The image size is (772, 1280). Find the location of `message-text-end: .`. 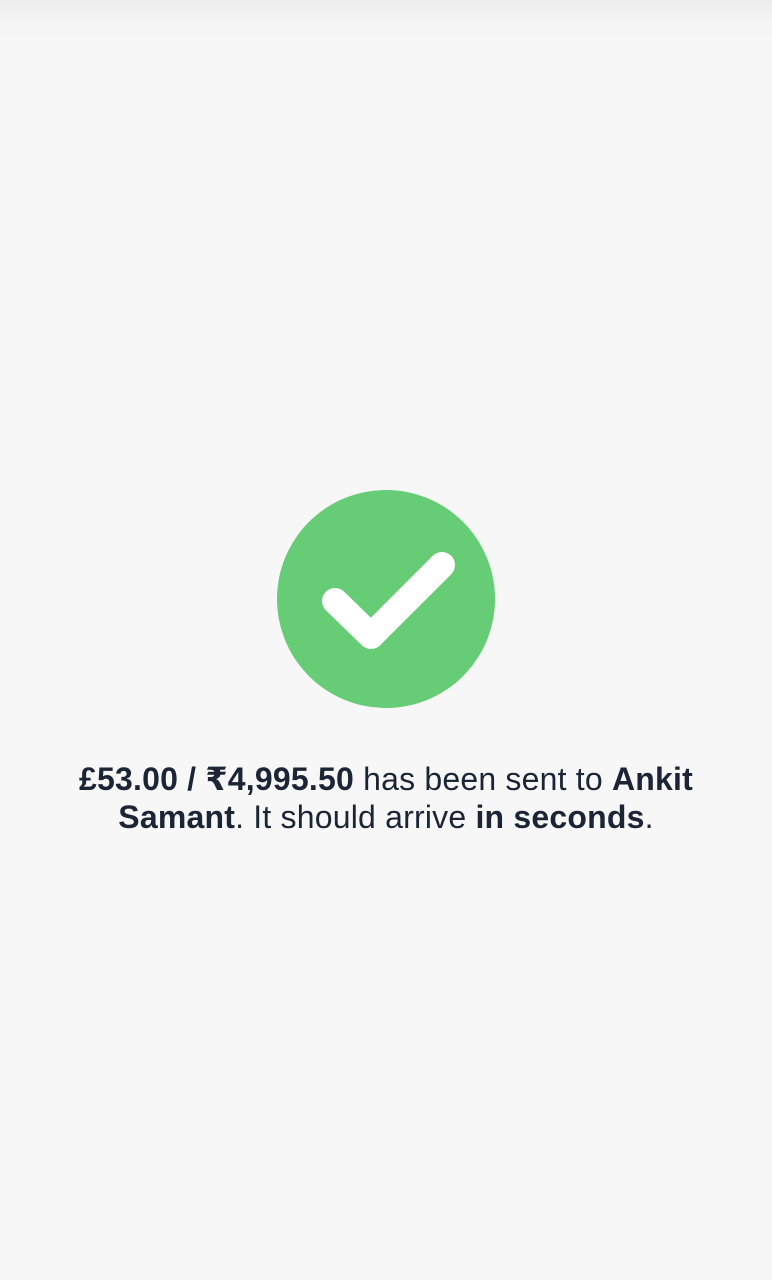

message-text-end: . is located at coordinates (649, 817).